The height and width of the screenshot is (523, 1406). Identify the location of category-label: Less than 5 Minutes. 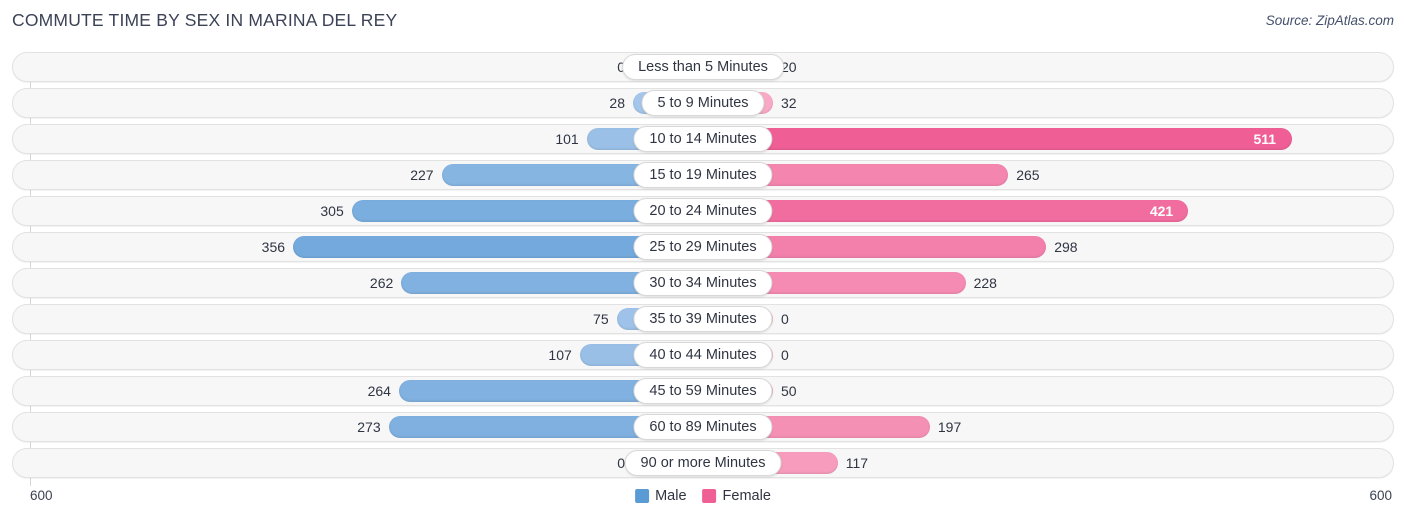
(703, 67).